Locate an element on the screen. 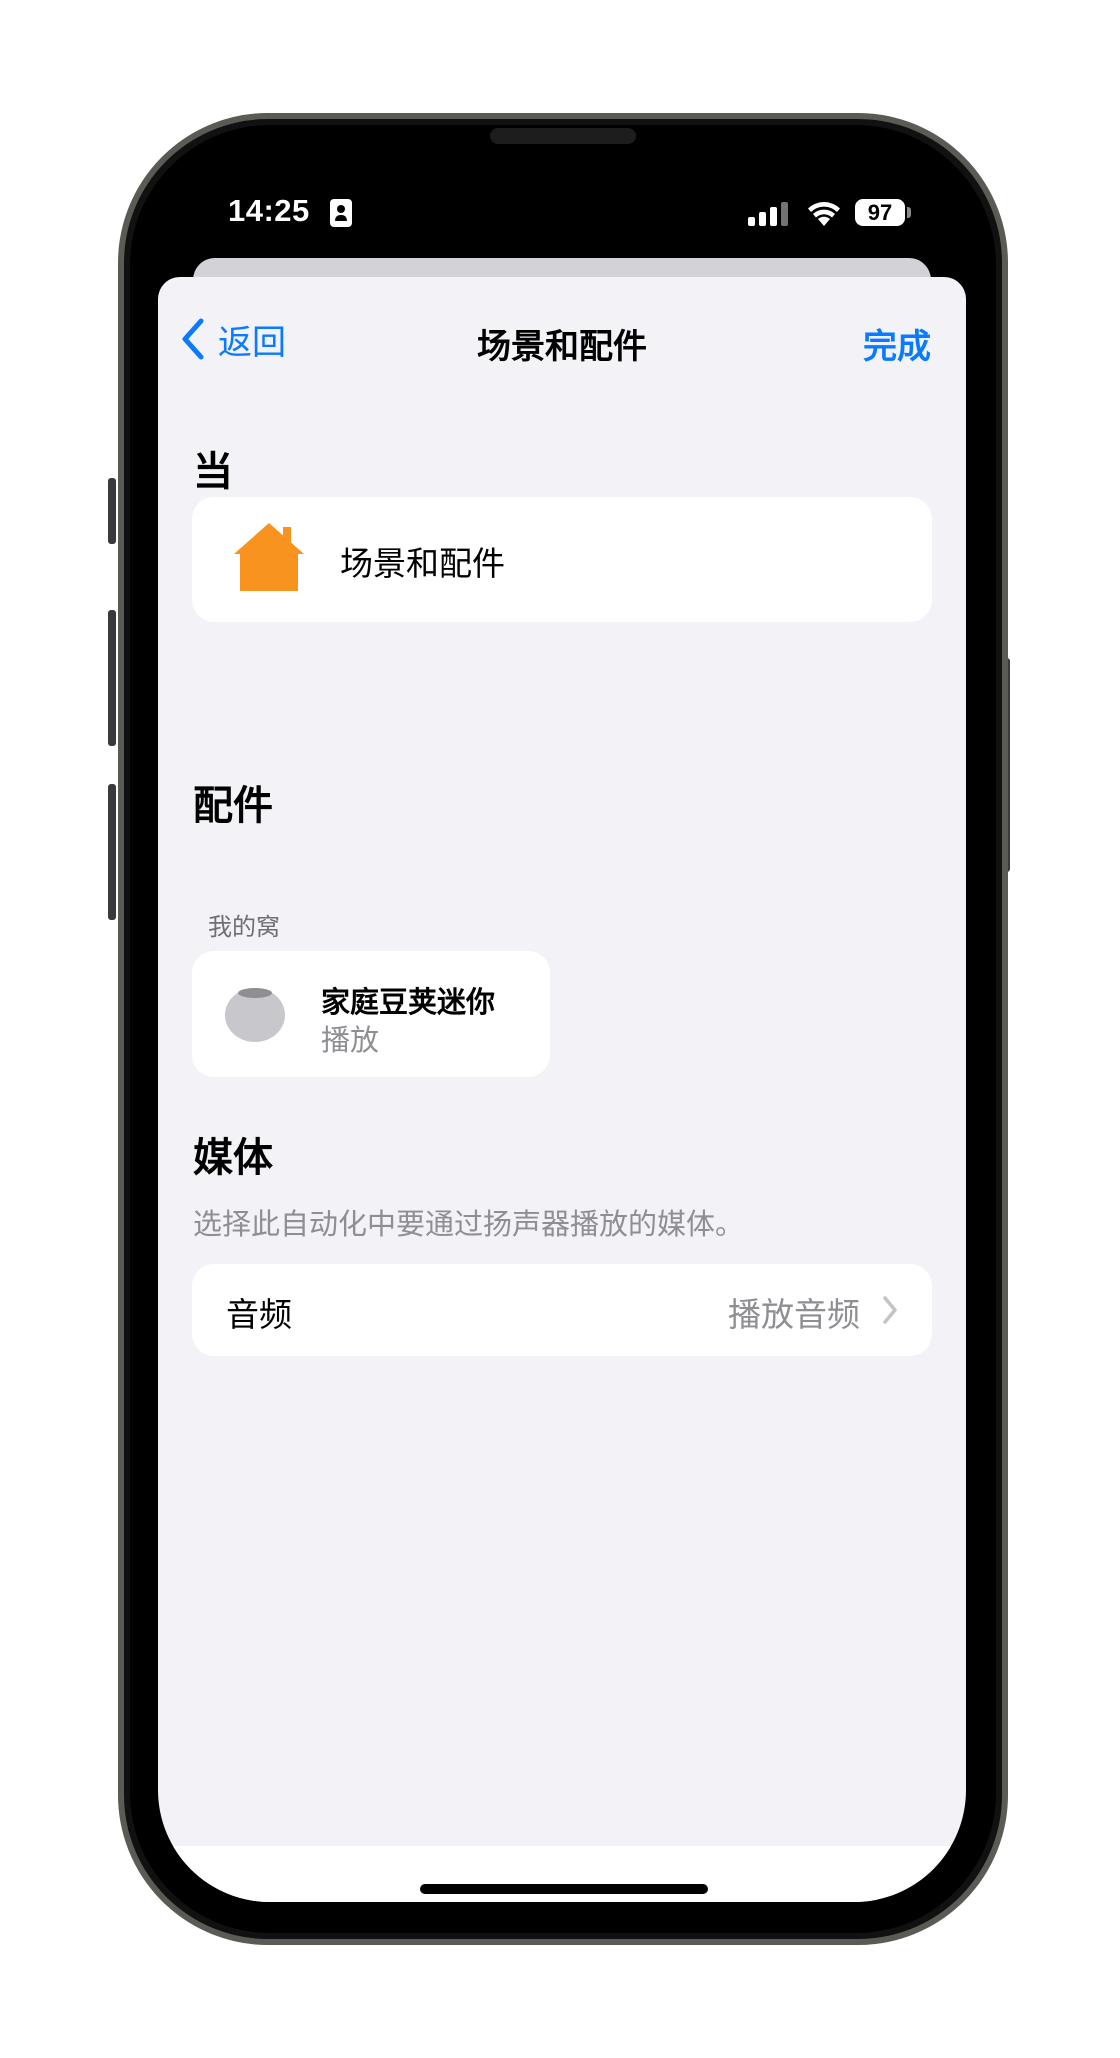  status-time: 14:25 is located at coordinates (269, 210).